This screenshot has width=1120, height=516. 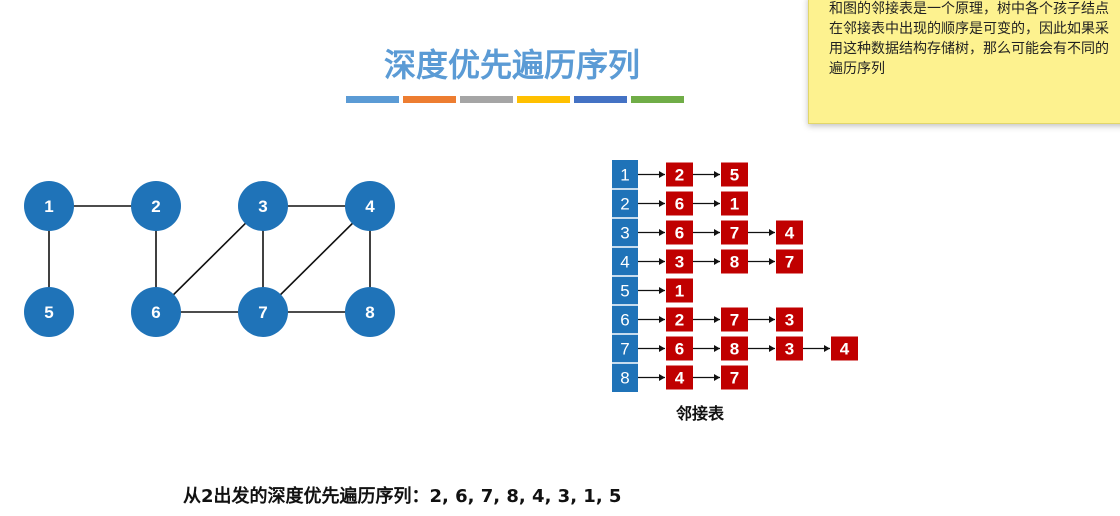 I want to click on graph-node-label: 5, so click(x=48, y=312).